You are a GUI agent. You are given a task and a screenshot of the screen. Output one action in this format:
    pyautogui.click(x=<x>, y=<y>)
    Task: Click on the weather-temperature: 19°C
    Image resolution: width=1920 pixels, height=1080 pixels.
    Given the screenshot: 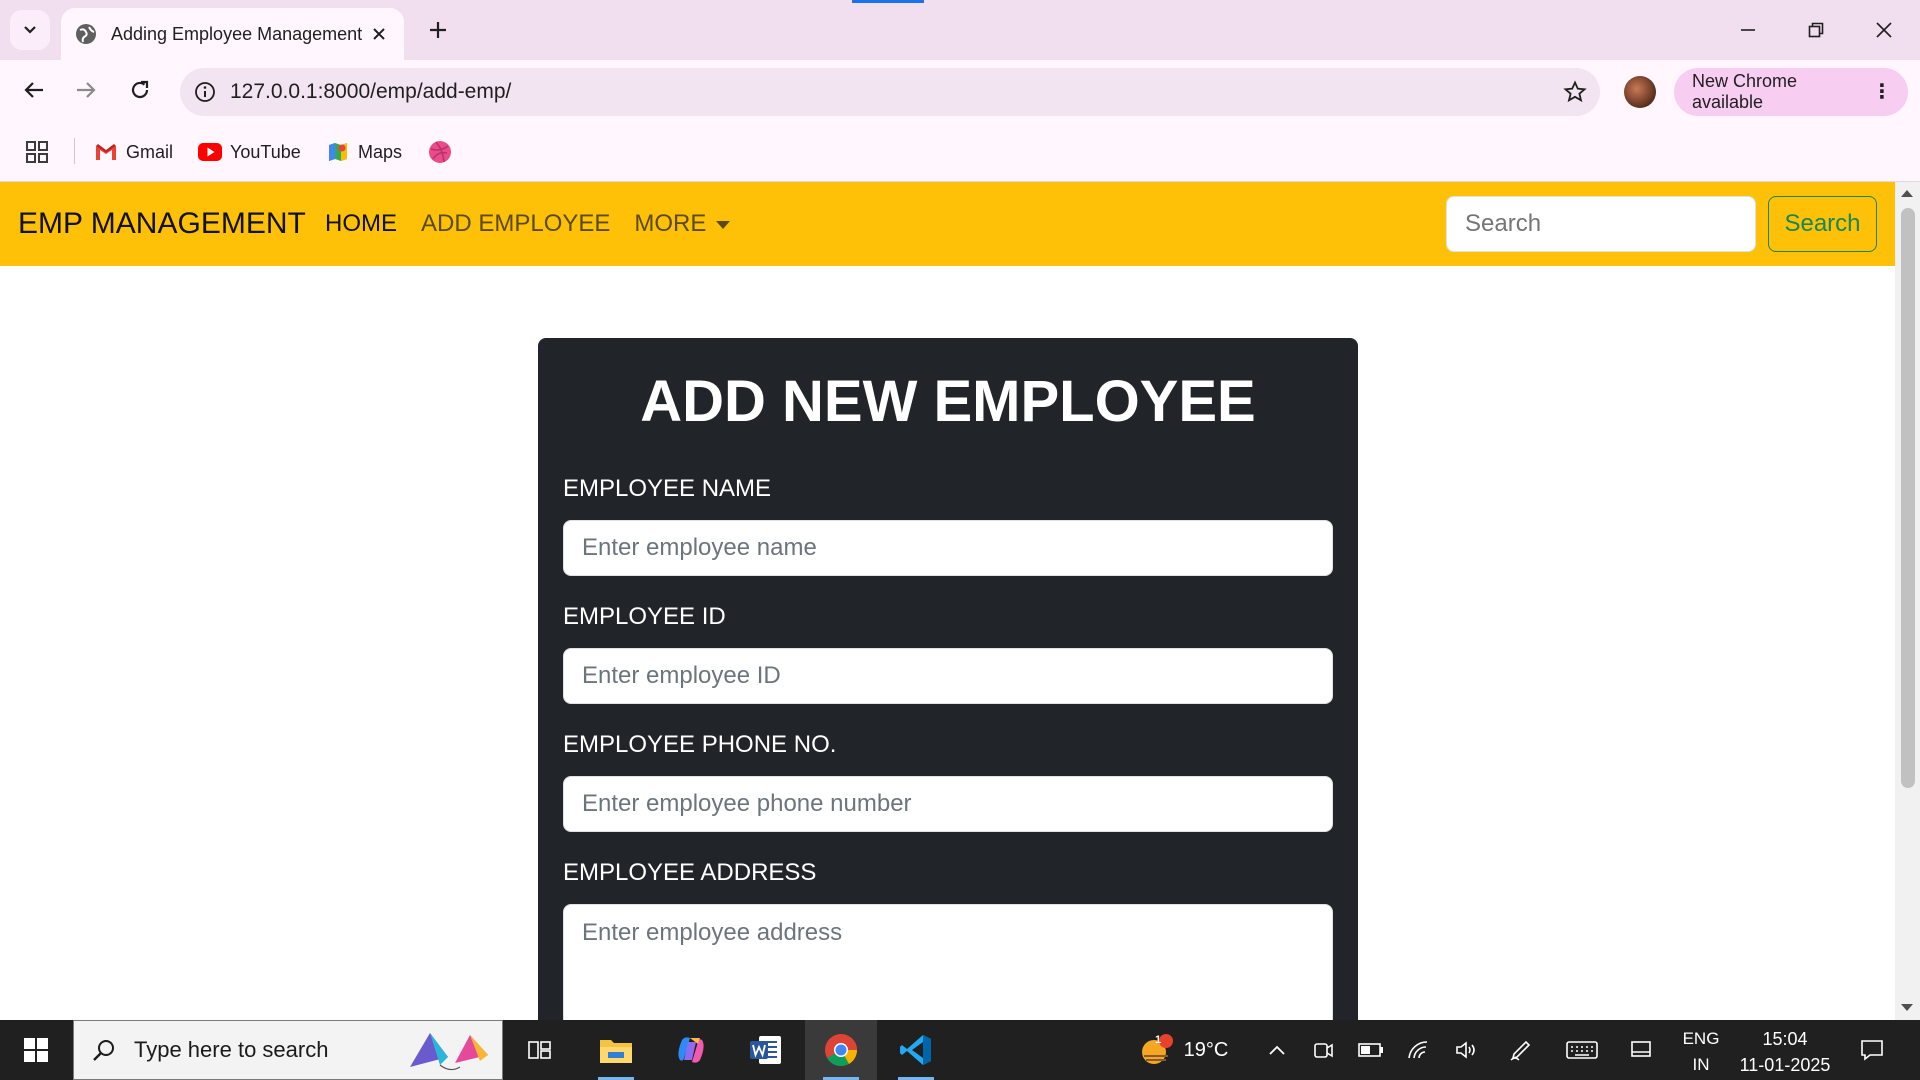 What is the action you would take?
    pyautogui.click(x=1206, y=1049)
    